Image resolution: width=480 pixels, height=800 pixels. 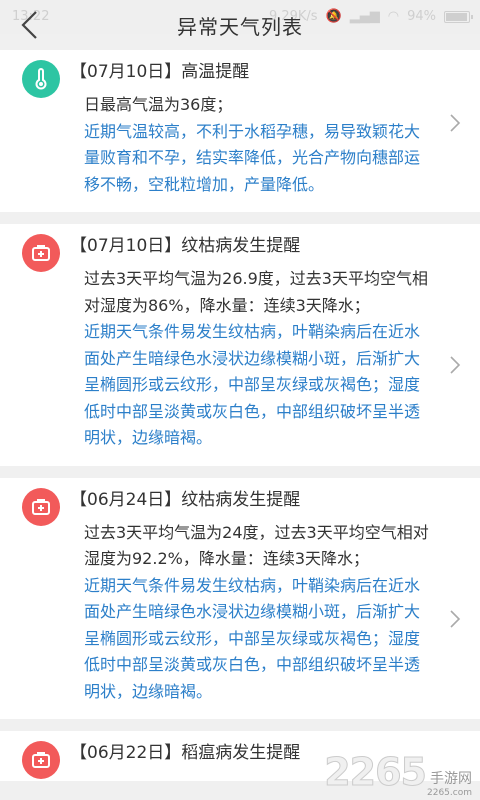 I want to click on title-bar: 异常天气列表, so click(x=240, y=25).